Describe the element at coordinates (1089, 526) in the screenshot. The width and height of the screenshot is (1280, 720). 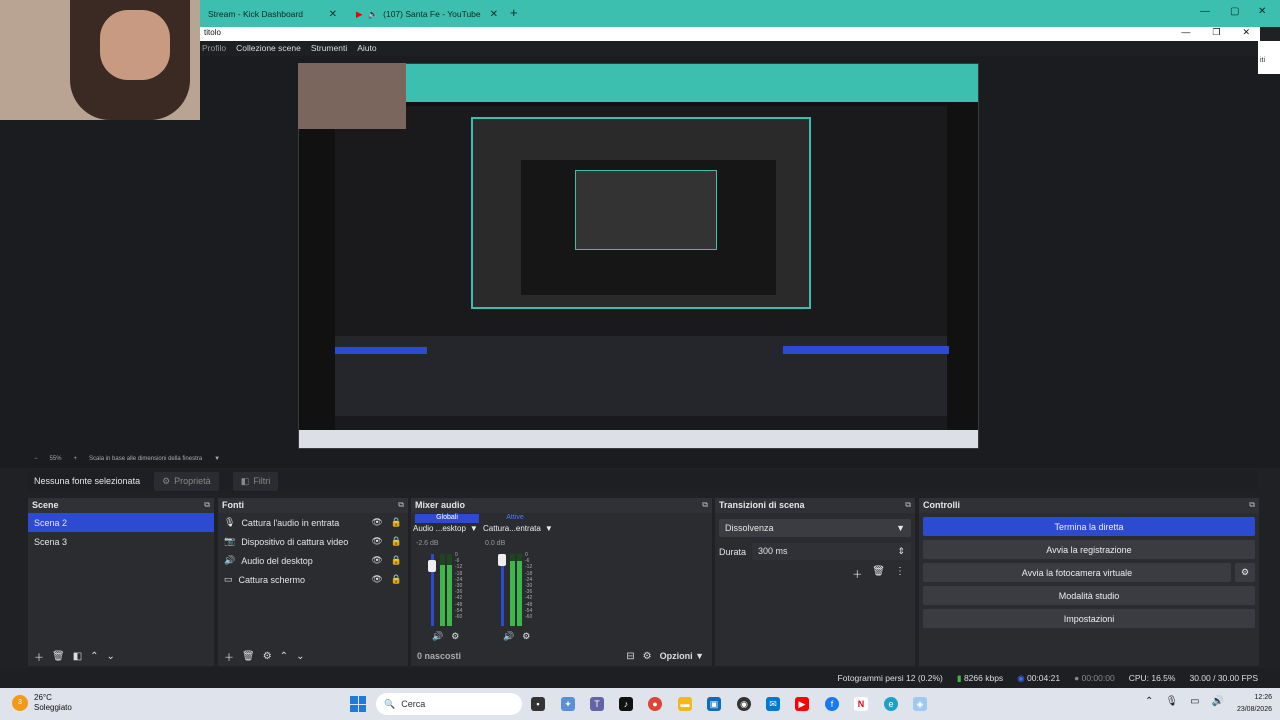
I see `stop-stream-button: Termina la diretta` at that location.